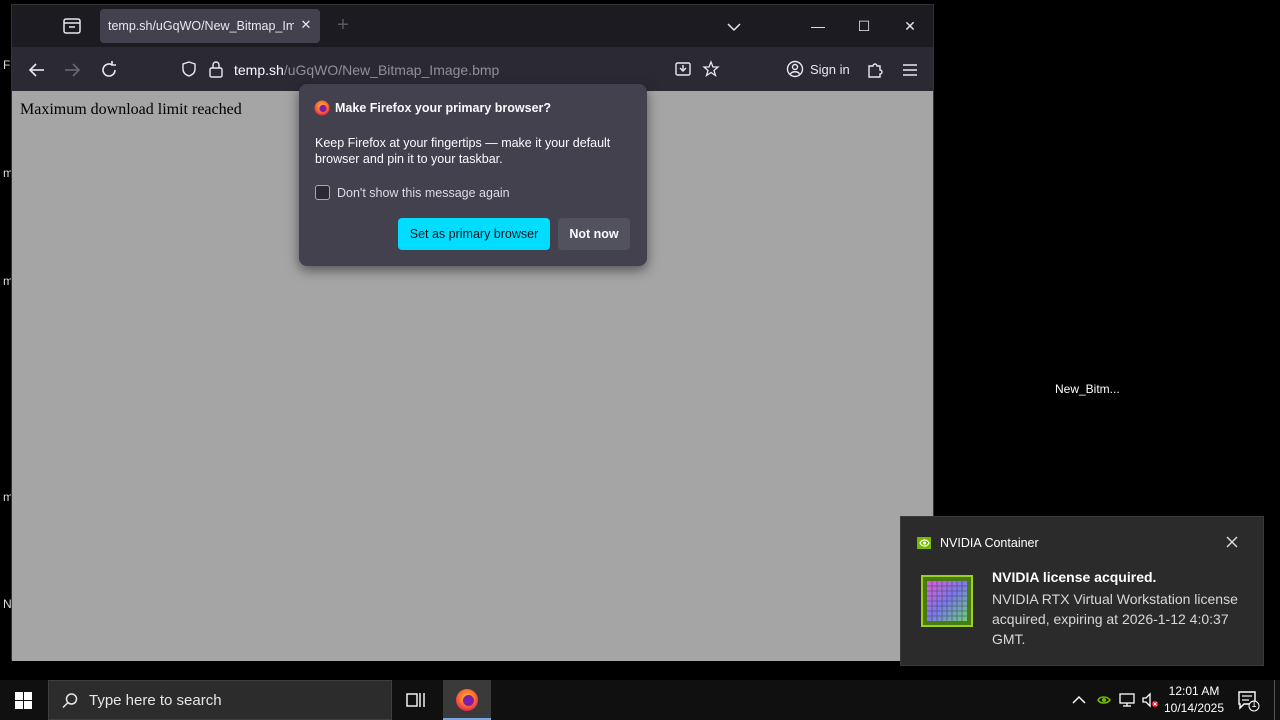  I want to click on nvidia-logo-icon, so click(924, 543).